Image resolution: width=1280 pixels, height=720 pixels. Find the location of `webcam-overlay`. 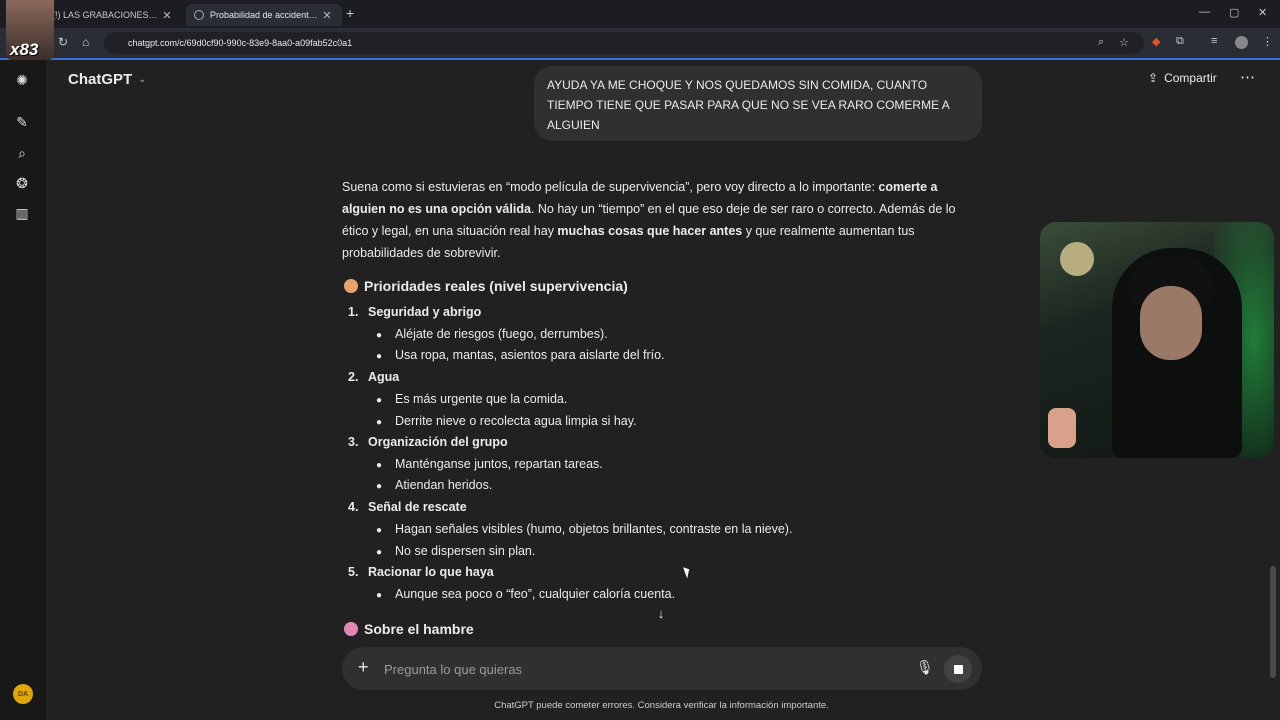

webcam-overlay is located at coordinates (1157, 340).